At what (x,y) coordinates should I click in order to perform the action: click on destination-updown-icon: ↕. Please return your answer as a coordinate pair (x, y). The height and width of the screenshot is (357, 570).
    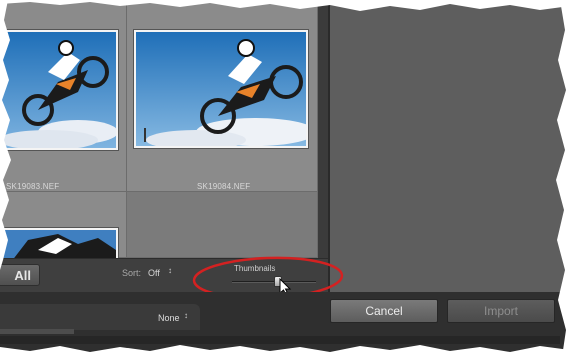
    Looking at the image, I should click on (186, 315).